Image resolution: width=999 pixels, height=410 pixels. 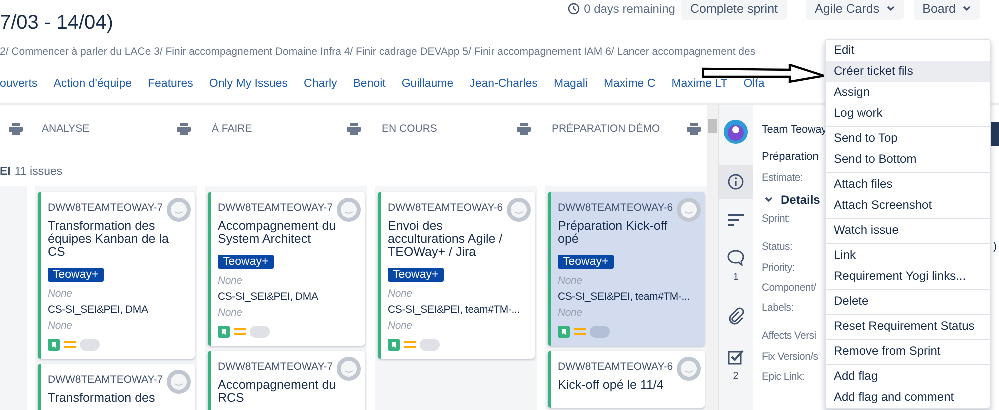 I want to click on quick-filter: Action d'équipe, so click(x=93, y=84).